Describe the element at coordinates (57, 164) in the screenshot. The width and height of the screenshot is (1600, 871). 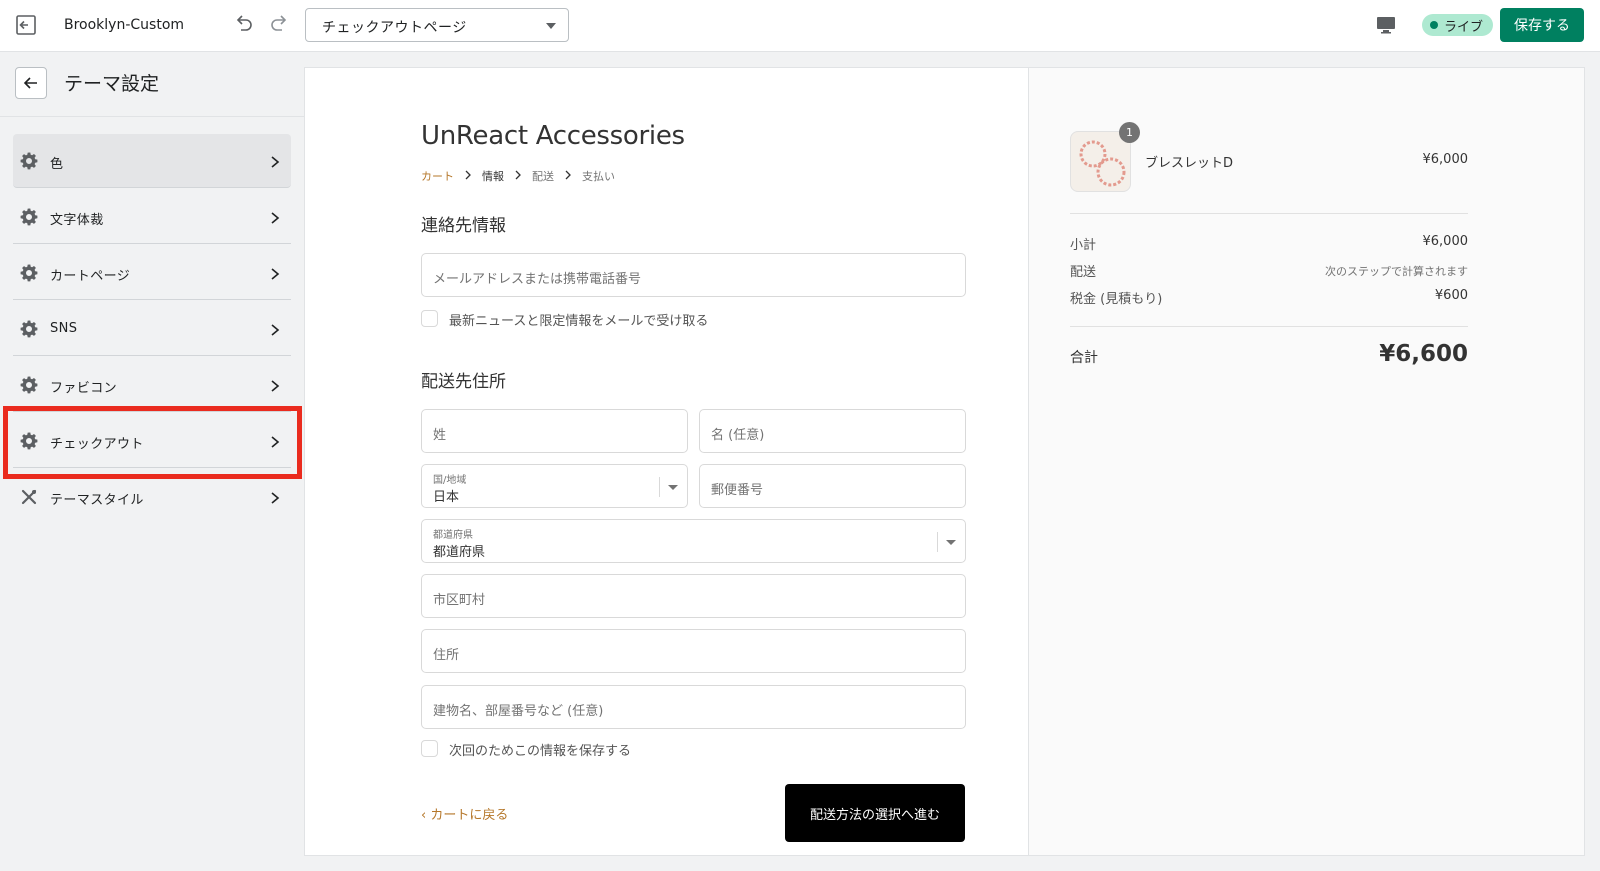
I see `sidebar-item-label: 色` at that location.